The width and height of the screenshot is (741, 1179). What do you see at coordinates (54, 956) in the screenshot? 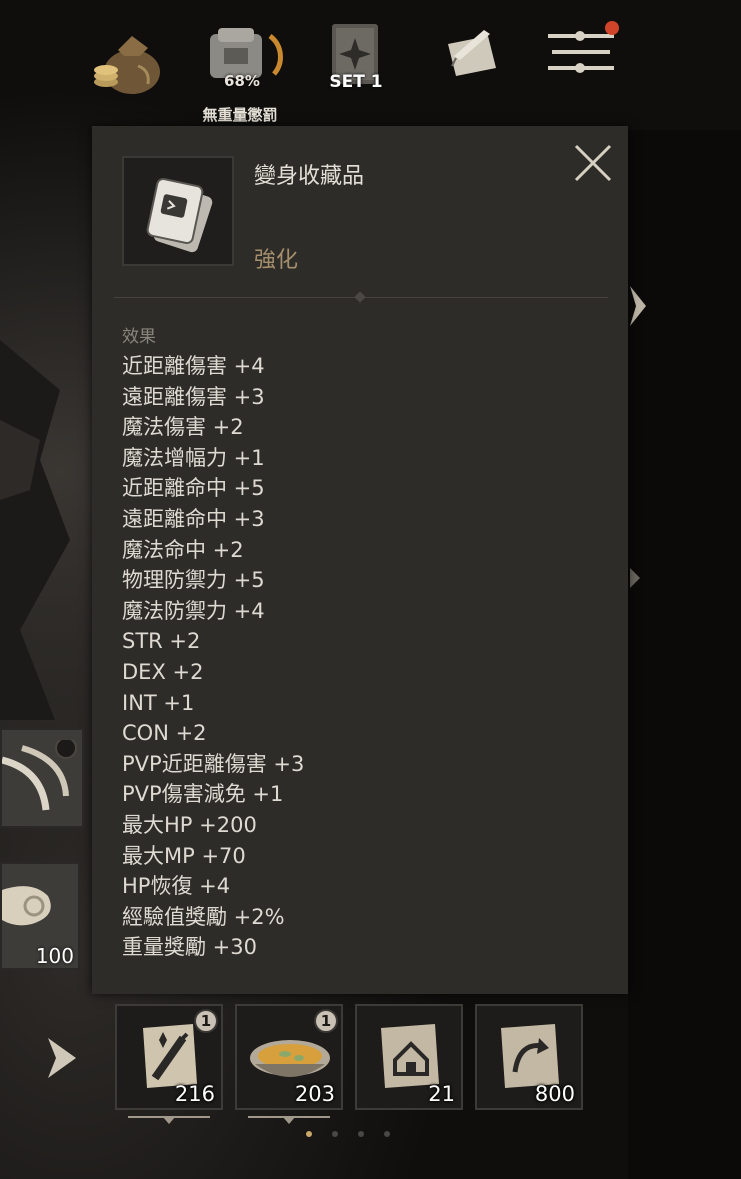
I see `scroll-count: 100` at bounding box center [54, 956].